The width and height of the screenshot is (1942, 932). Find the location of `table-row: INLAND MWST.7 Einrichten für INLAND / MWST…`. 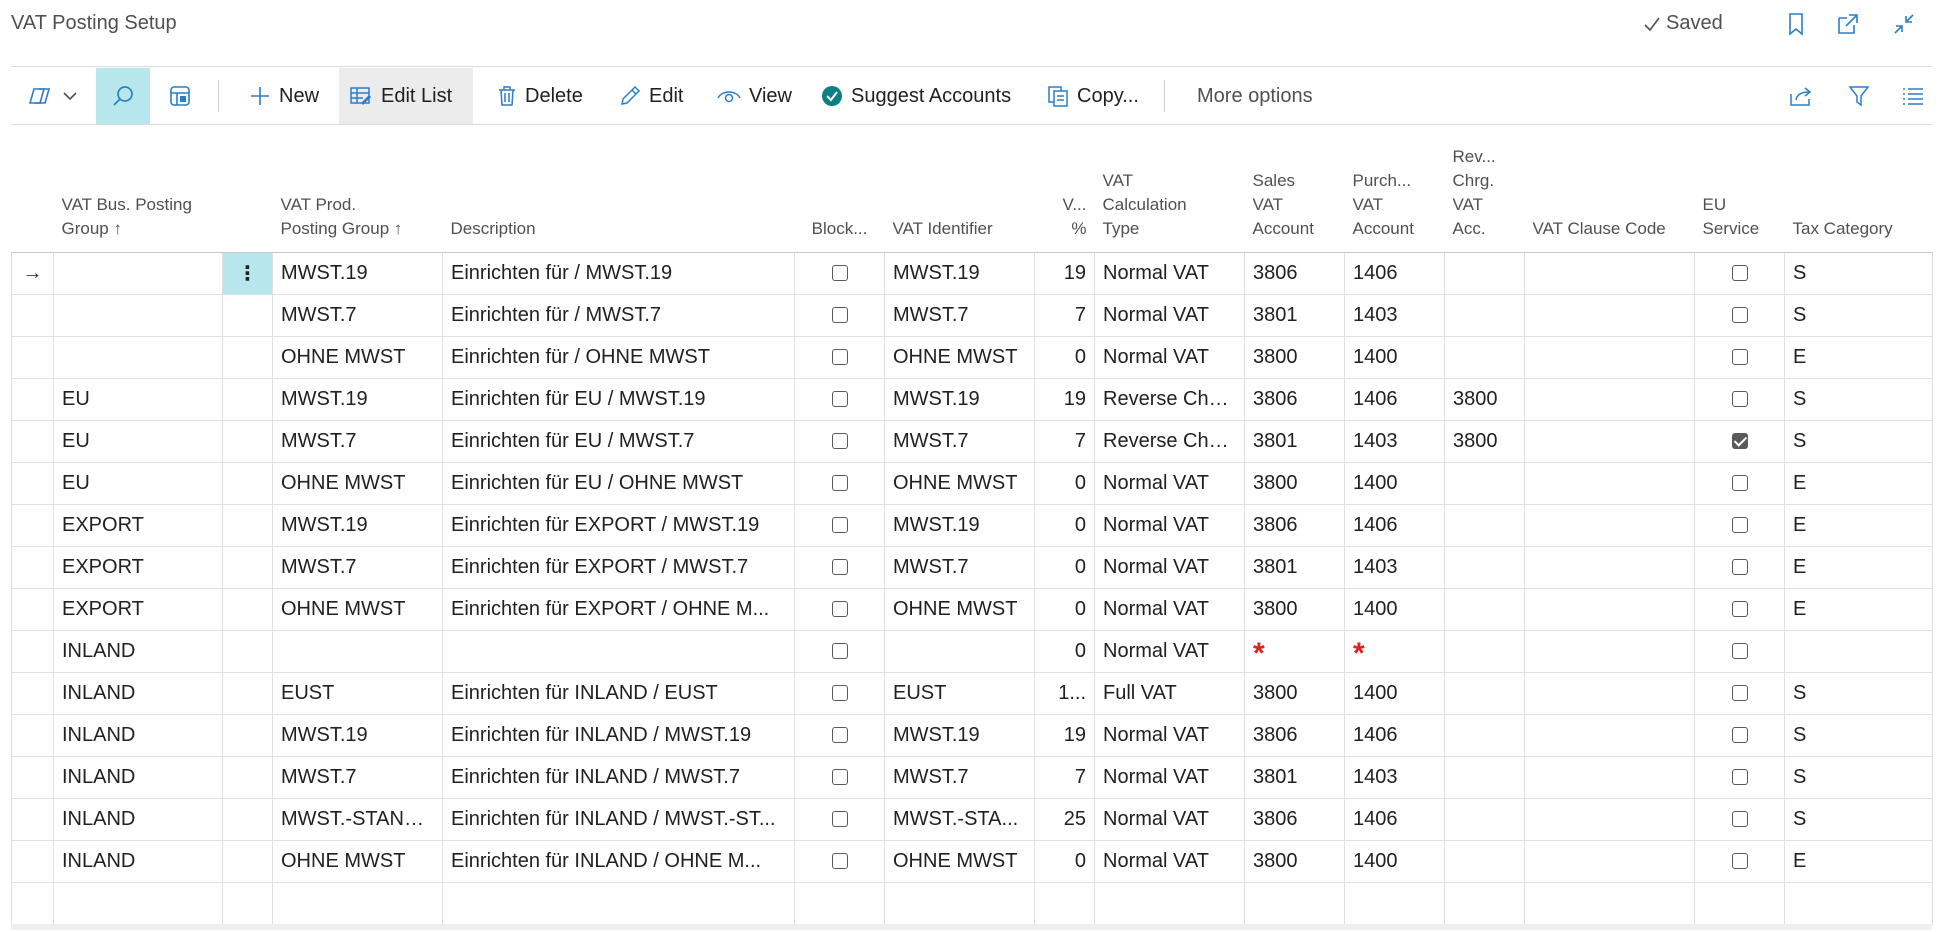

table-row: INLAND MWST.7 Einrichten für INLAND / MWST… is located at coordinates (972, 777).